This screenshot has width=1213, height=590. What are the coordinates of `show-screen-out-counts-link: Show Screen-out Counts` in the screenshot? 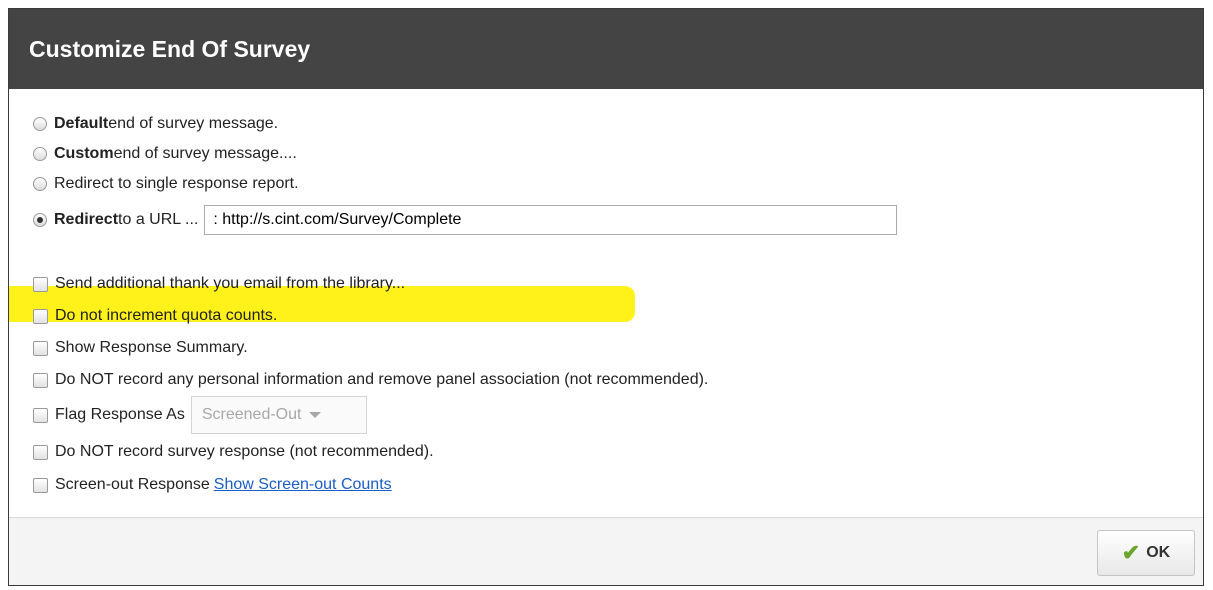 It's located at (303, 485).